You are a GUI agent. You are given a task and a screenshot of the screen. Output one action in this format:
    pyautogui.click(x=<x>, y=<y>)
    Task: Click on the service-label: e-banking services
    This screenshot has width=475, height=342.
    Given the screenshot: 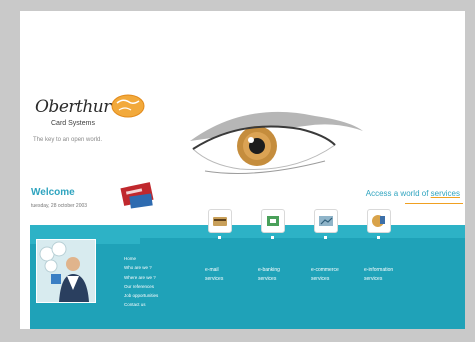 What is the action you would take?
    pyautogui.click(x=269, y=275)
    